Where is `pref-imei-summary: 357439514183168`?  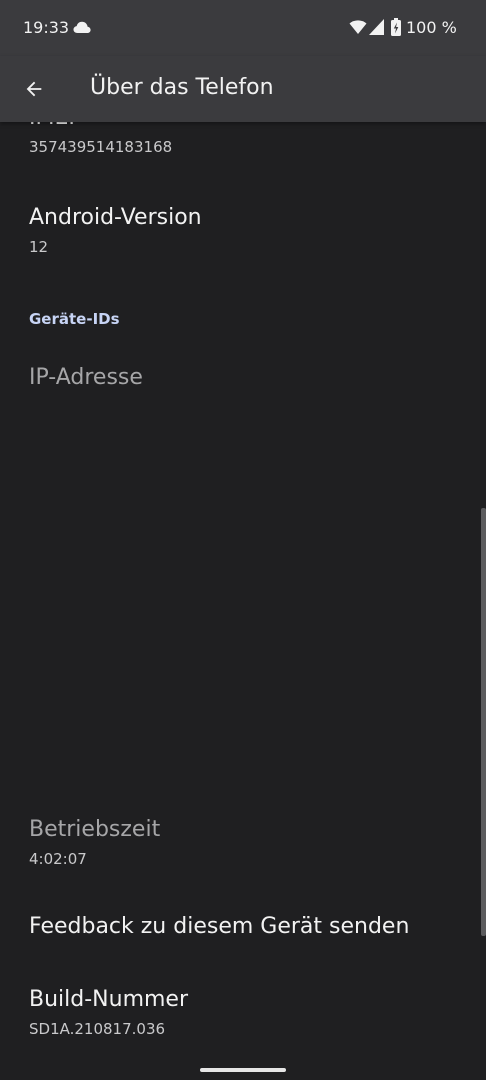 pref-imei-summary: 357439514183168 is located at coordinates (101, 147).